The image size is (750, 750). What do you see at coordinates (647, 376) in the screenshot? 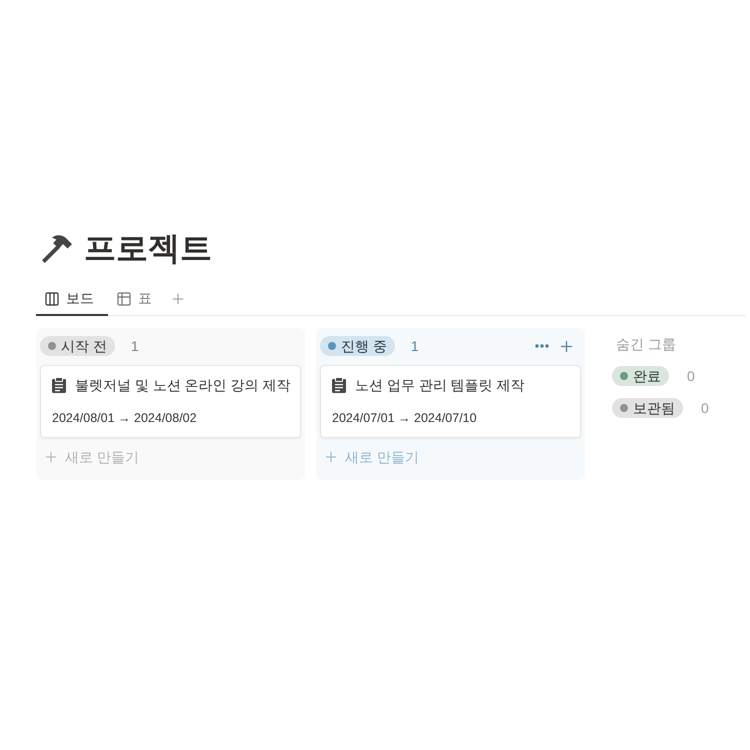
I see `status-label: 완료` at bounding box center [647, 376].